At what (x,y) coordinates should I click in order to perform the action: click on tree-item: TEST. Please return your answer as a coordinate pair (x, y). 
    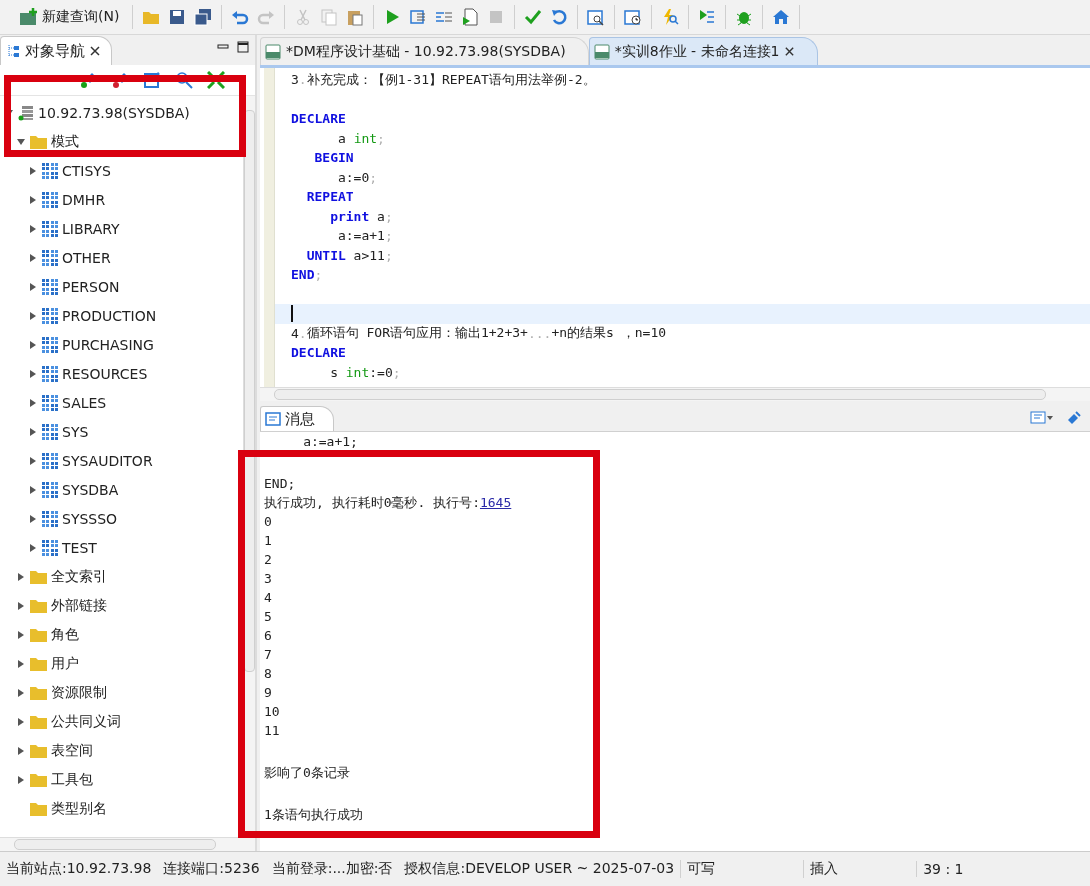
    Looking at the image, I should click on (121, 547).